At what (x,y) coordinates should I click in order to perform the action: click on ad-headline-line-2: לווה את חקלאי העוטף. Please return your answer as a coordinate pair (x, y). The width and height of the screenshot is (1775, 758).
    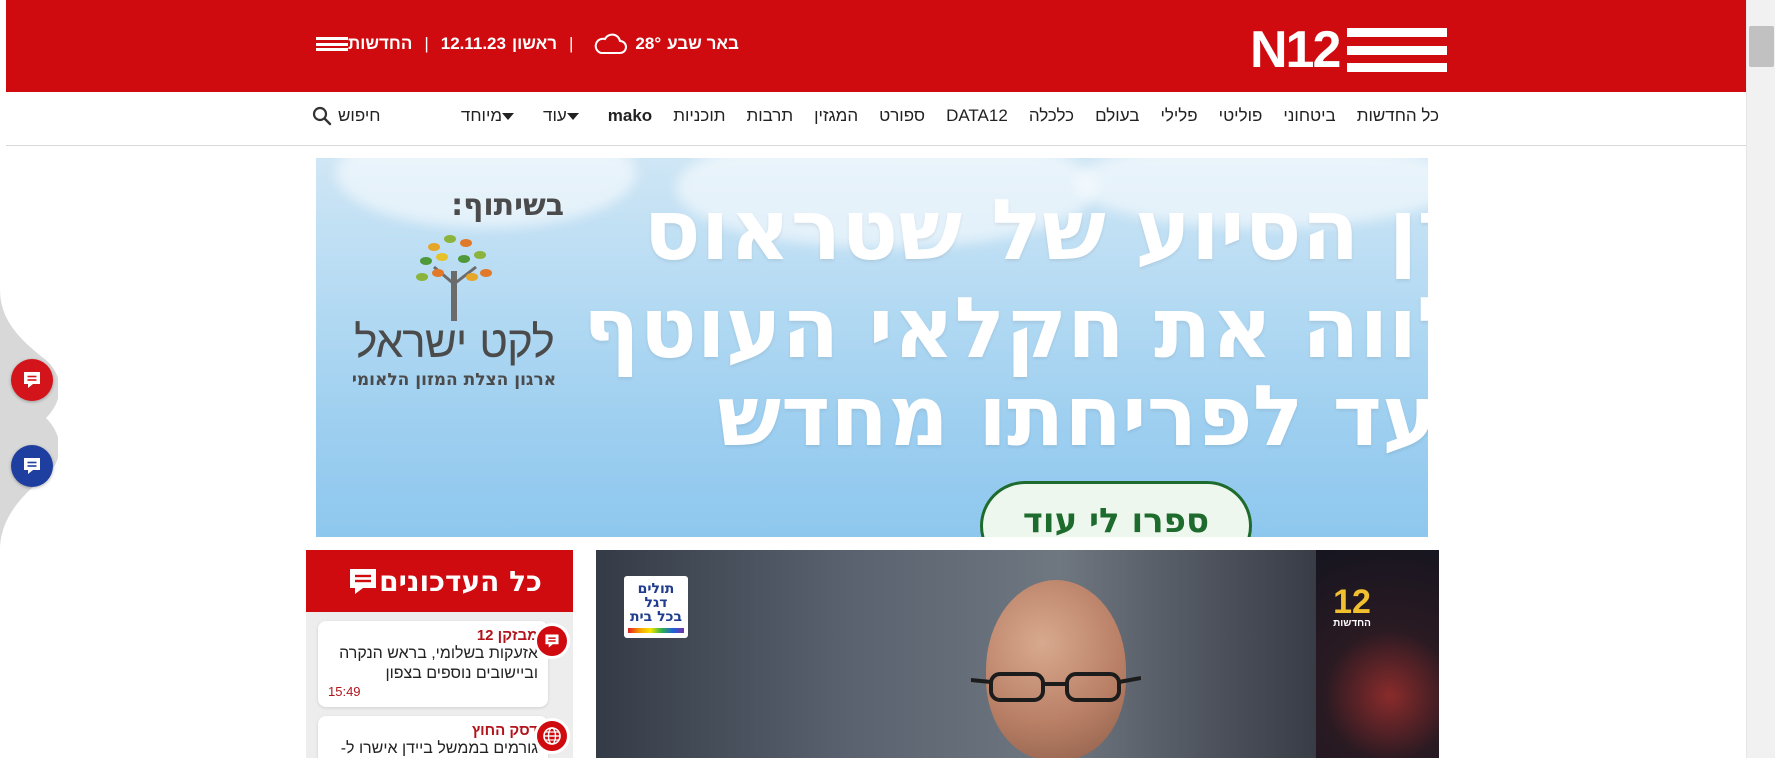
    Looking at the image, I should click on (1005, 328).